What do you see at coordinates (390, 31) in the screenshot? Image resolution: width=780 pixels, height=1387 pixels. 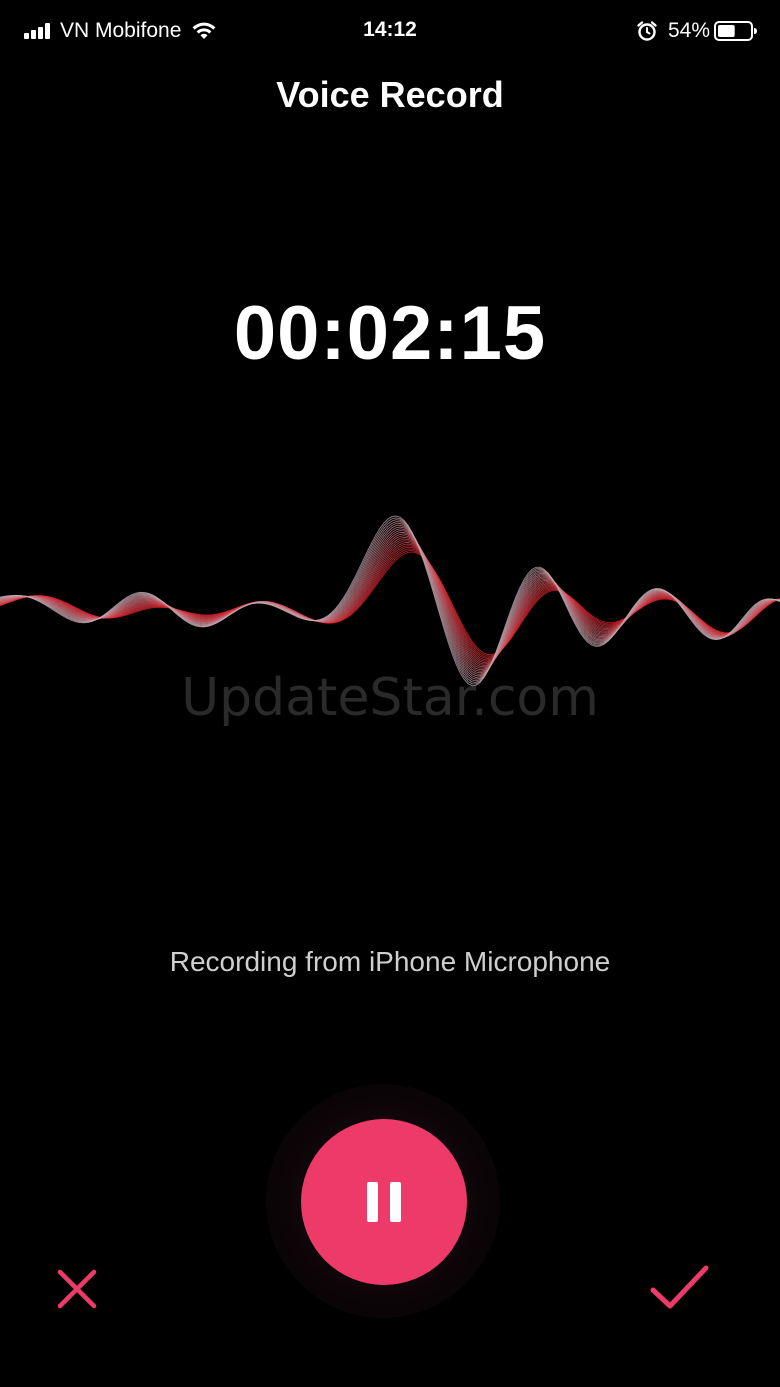 I see `status-bar: VN Mobifone 14:12 54%` at bounding box center [390, 31].